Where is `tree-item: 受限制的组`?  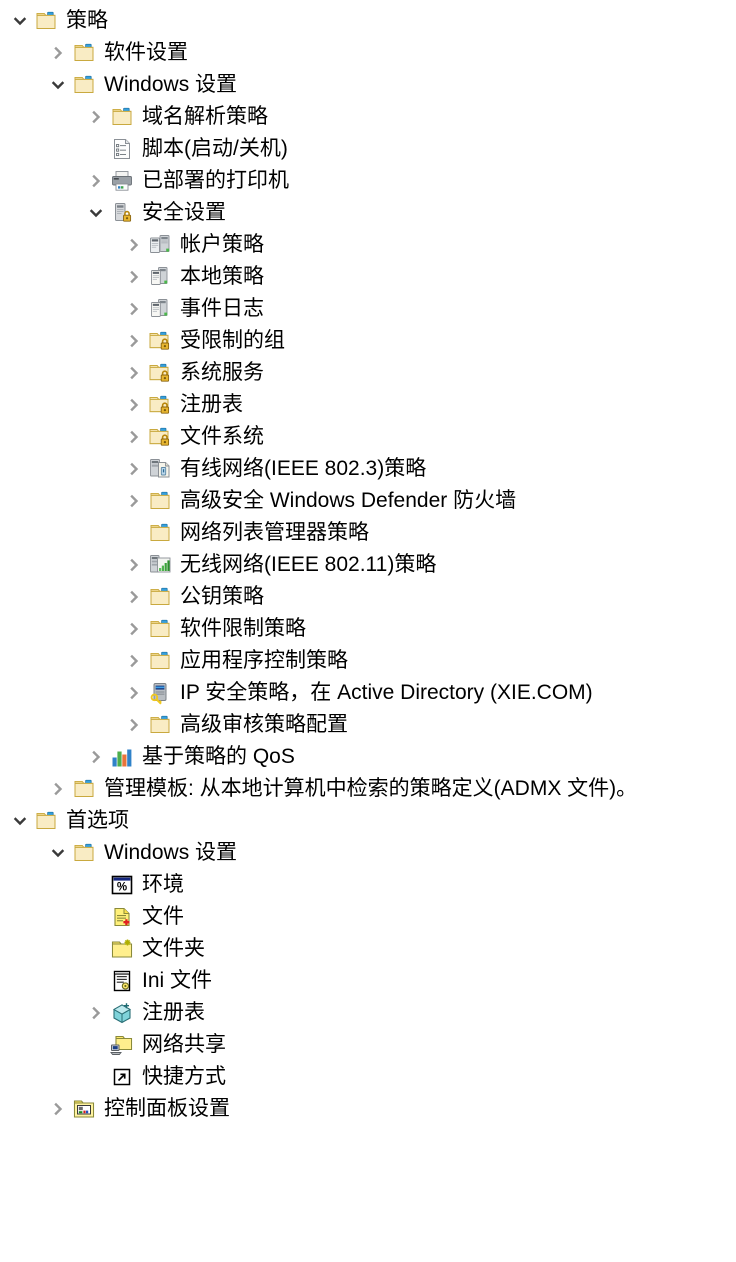 tree-item: 受限制的组 is located at coordinates (204, 341).